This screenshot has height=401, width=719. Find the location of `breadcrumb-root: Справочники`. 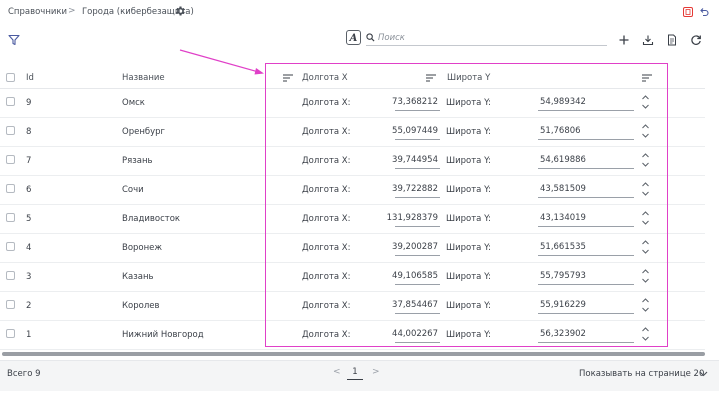

breadcrumb-root: Справочники is located at coordinates (37, 12).